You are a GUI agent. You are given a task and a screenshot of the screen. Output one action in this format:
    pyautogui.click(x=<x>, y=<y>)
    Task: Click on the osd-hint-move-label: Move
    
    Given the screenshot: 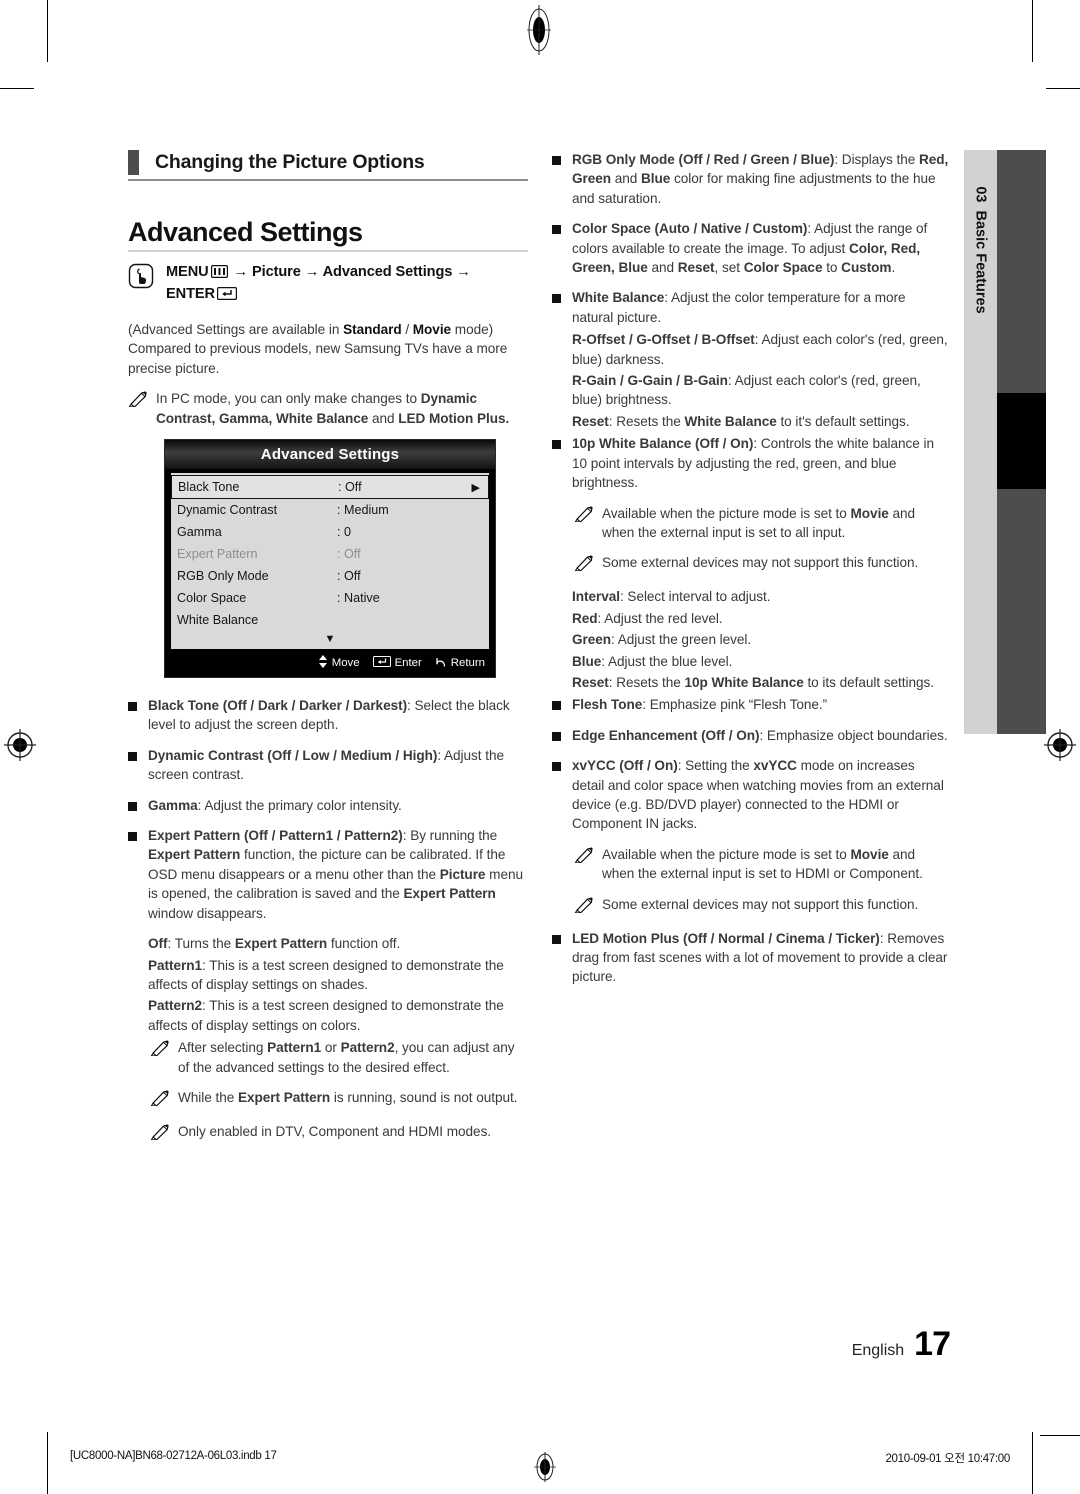 What is the action you would take?
    pyautogui.click(x=345, y=663)
    